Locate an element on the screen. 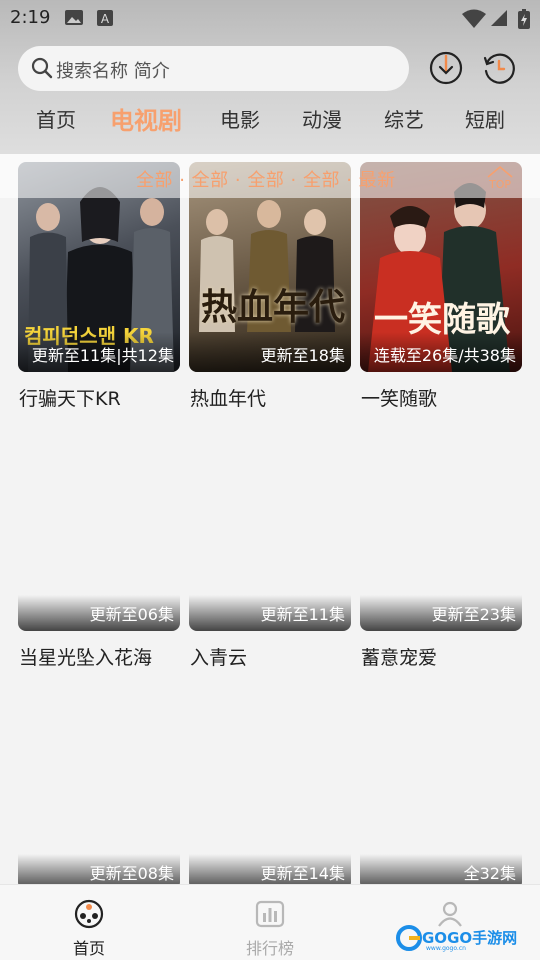 Image resolution: width=540 pixels, height=960 pixels. status-time: 2:19 is located at coordinates (30, 17).